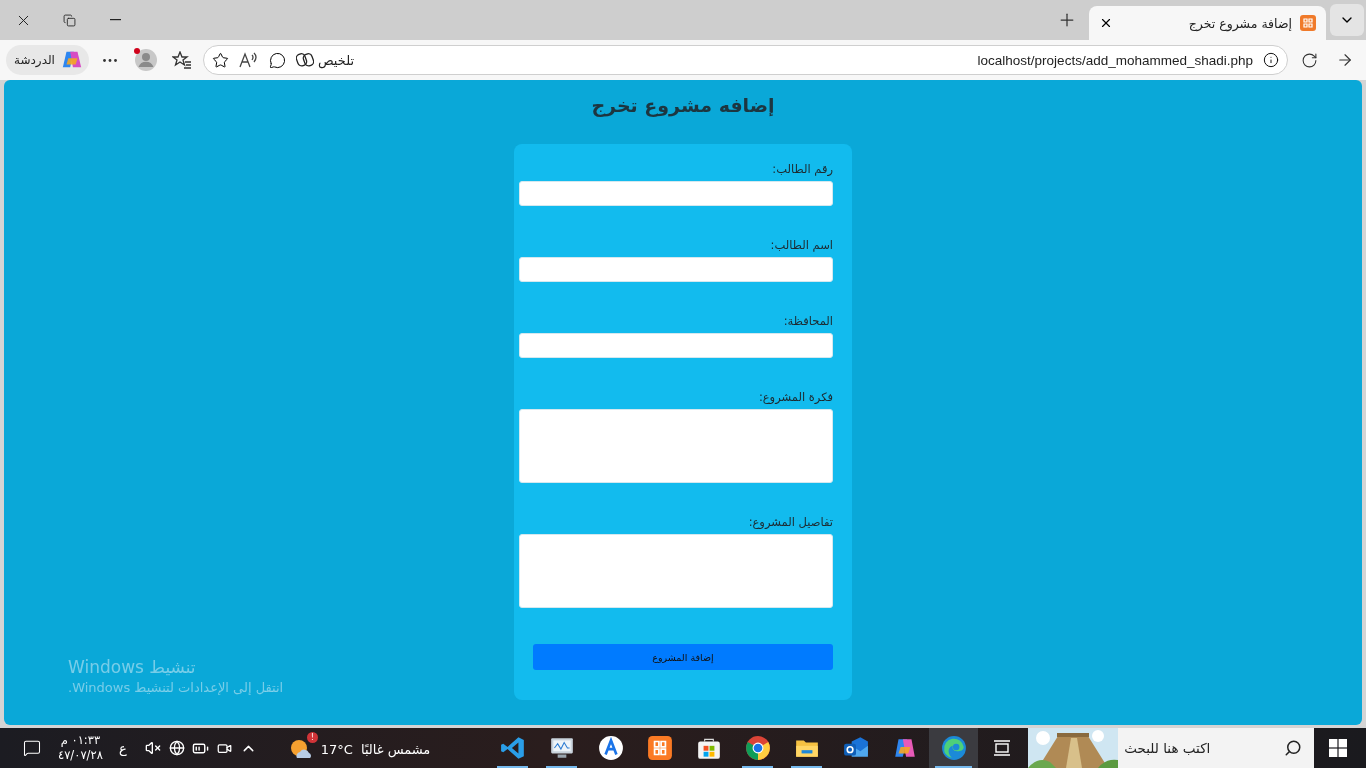 The width and height of the screenshot is (1366, 768). I want to click on alert-badge: !, so click(312, 737).